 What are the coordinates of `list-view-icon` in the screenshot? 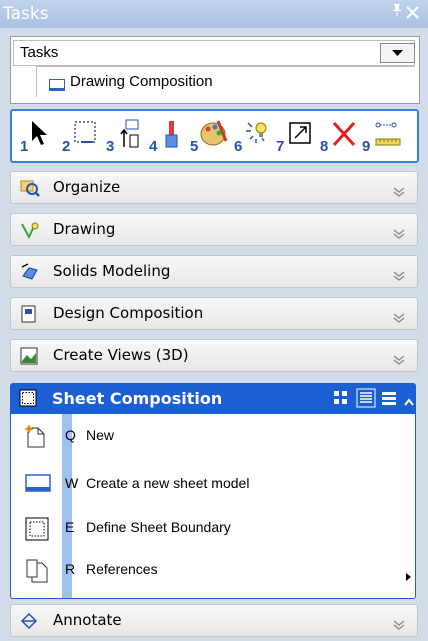 It's located at (366, 400).